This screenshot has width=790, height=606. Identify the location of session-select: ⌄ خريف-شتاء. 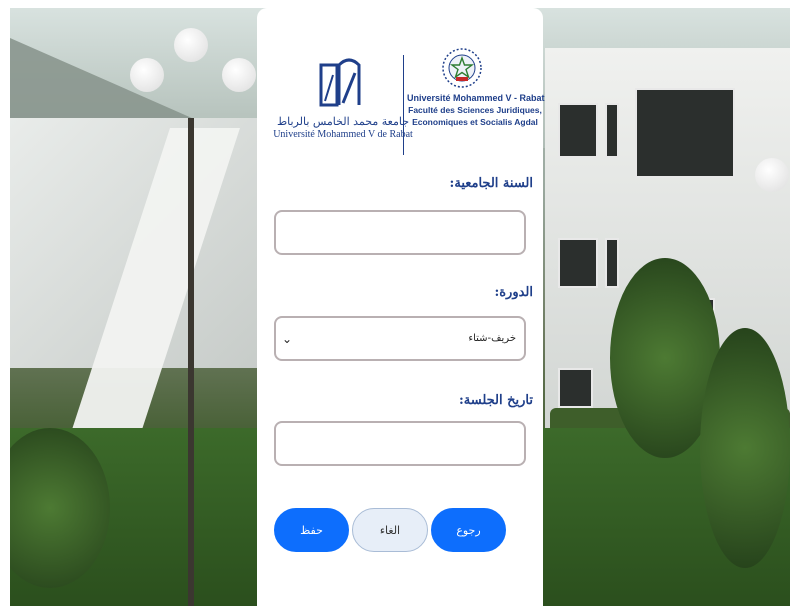
(400, 338).